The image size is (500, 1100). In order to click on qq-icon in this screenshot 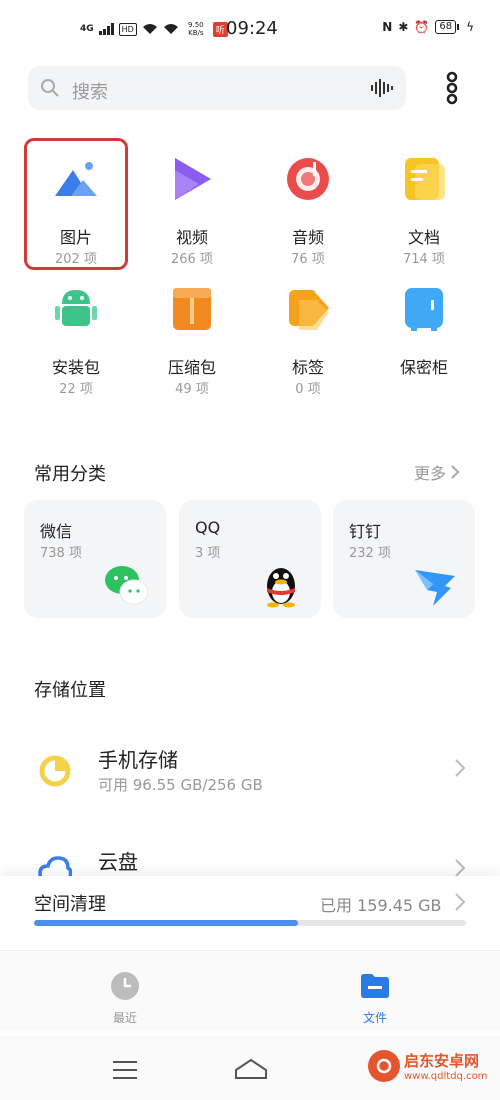, I will do `click(281, 588)`.